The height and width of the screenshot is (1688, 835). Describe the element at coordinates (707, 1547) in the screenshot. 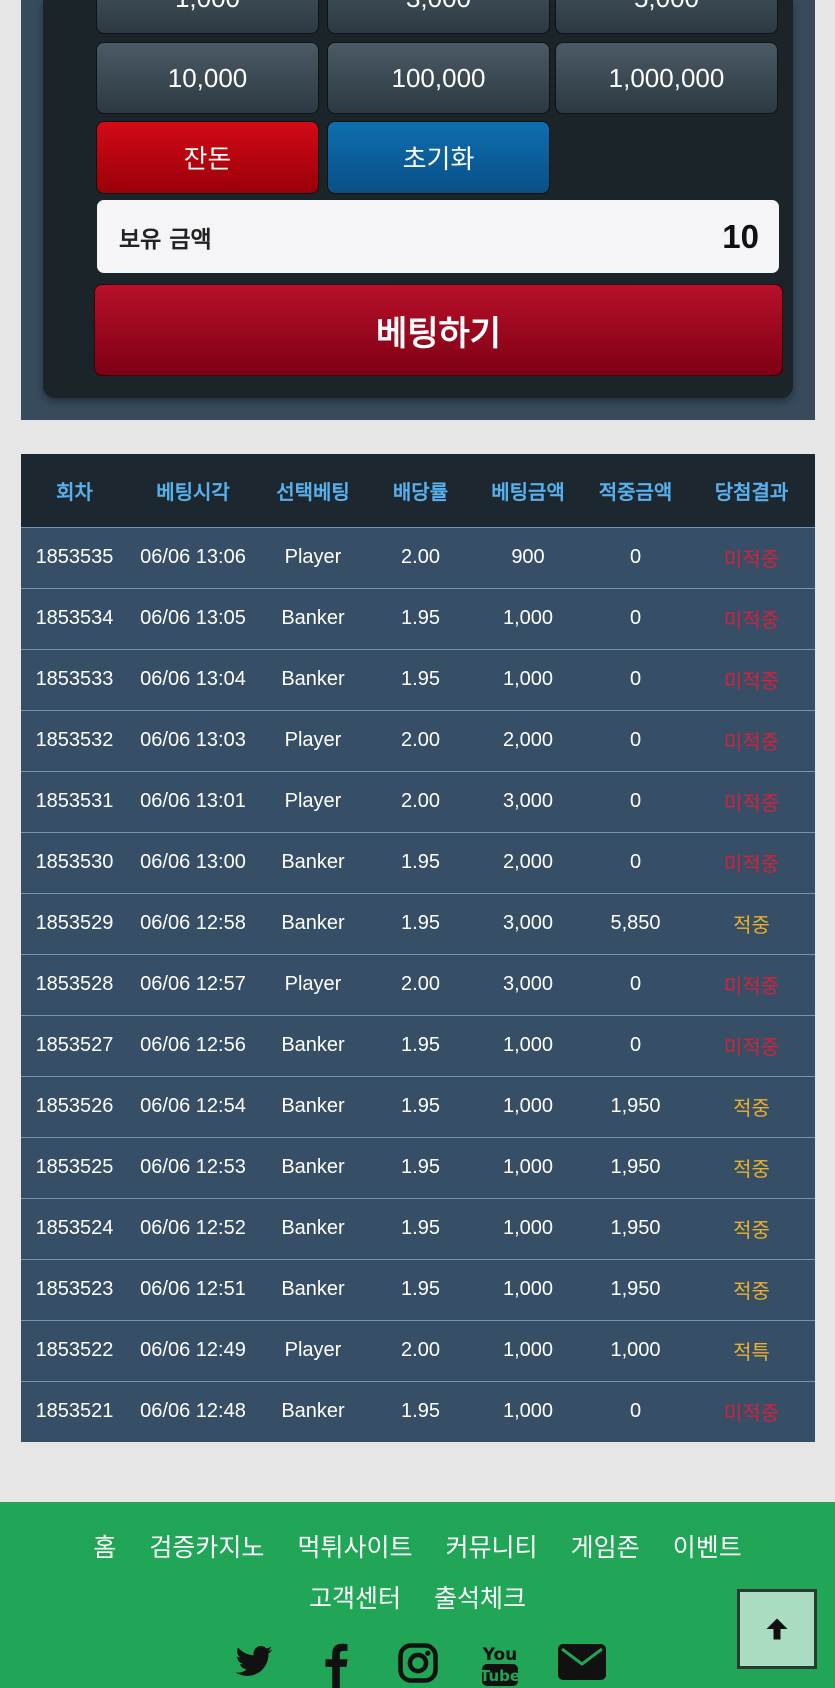

I see `footer-link-event: 이벤트` at that location.